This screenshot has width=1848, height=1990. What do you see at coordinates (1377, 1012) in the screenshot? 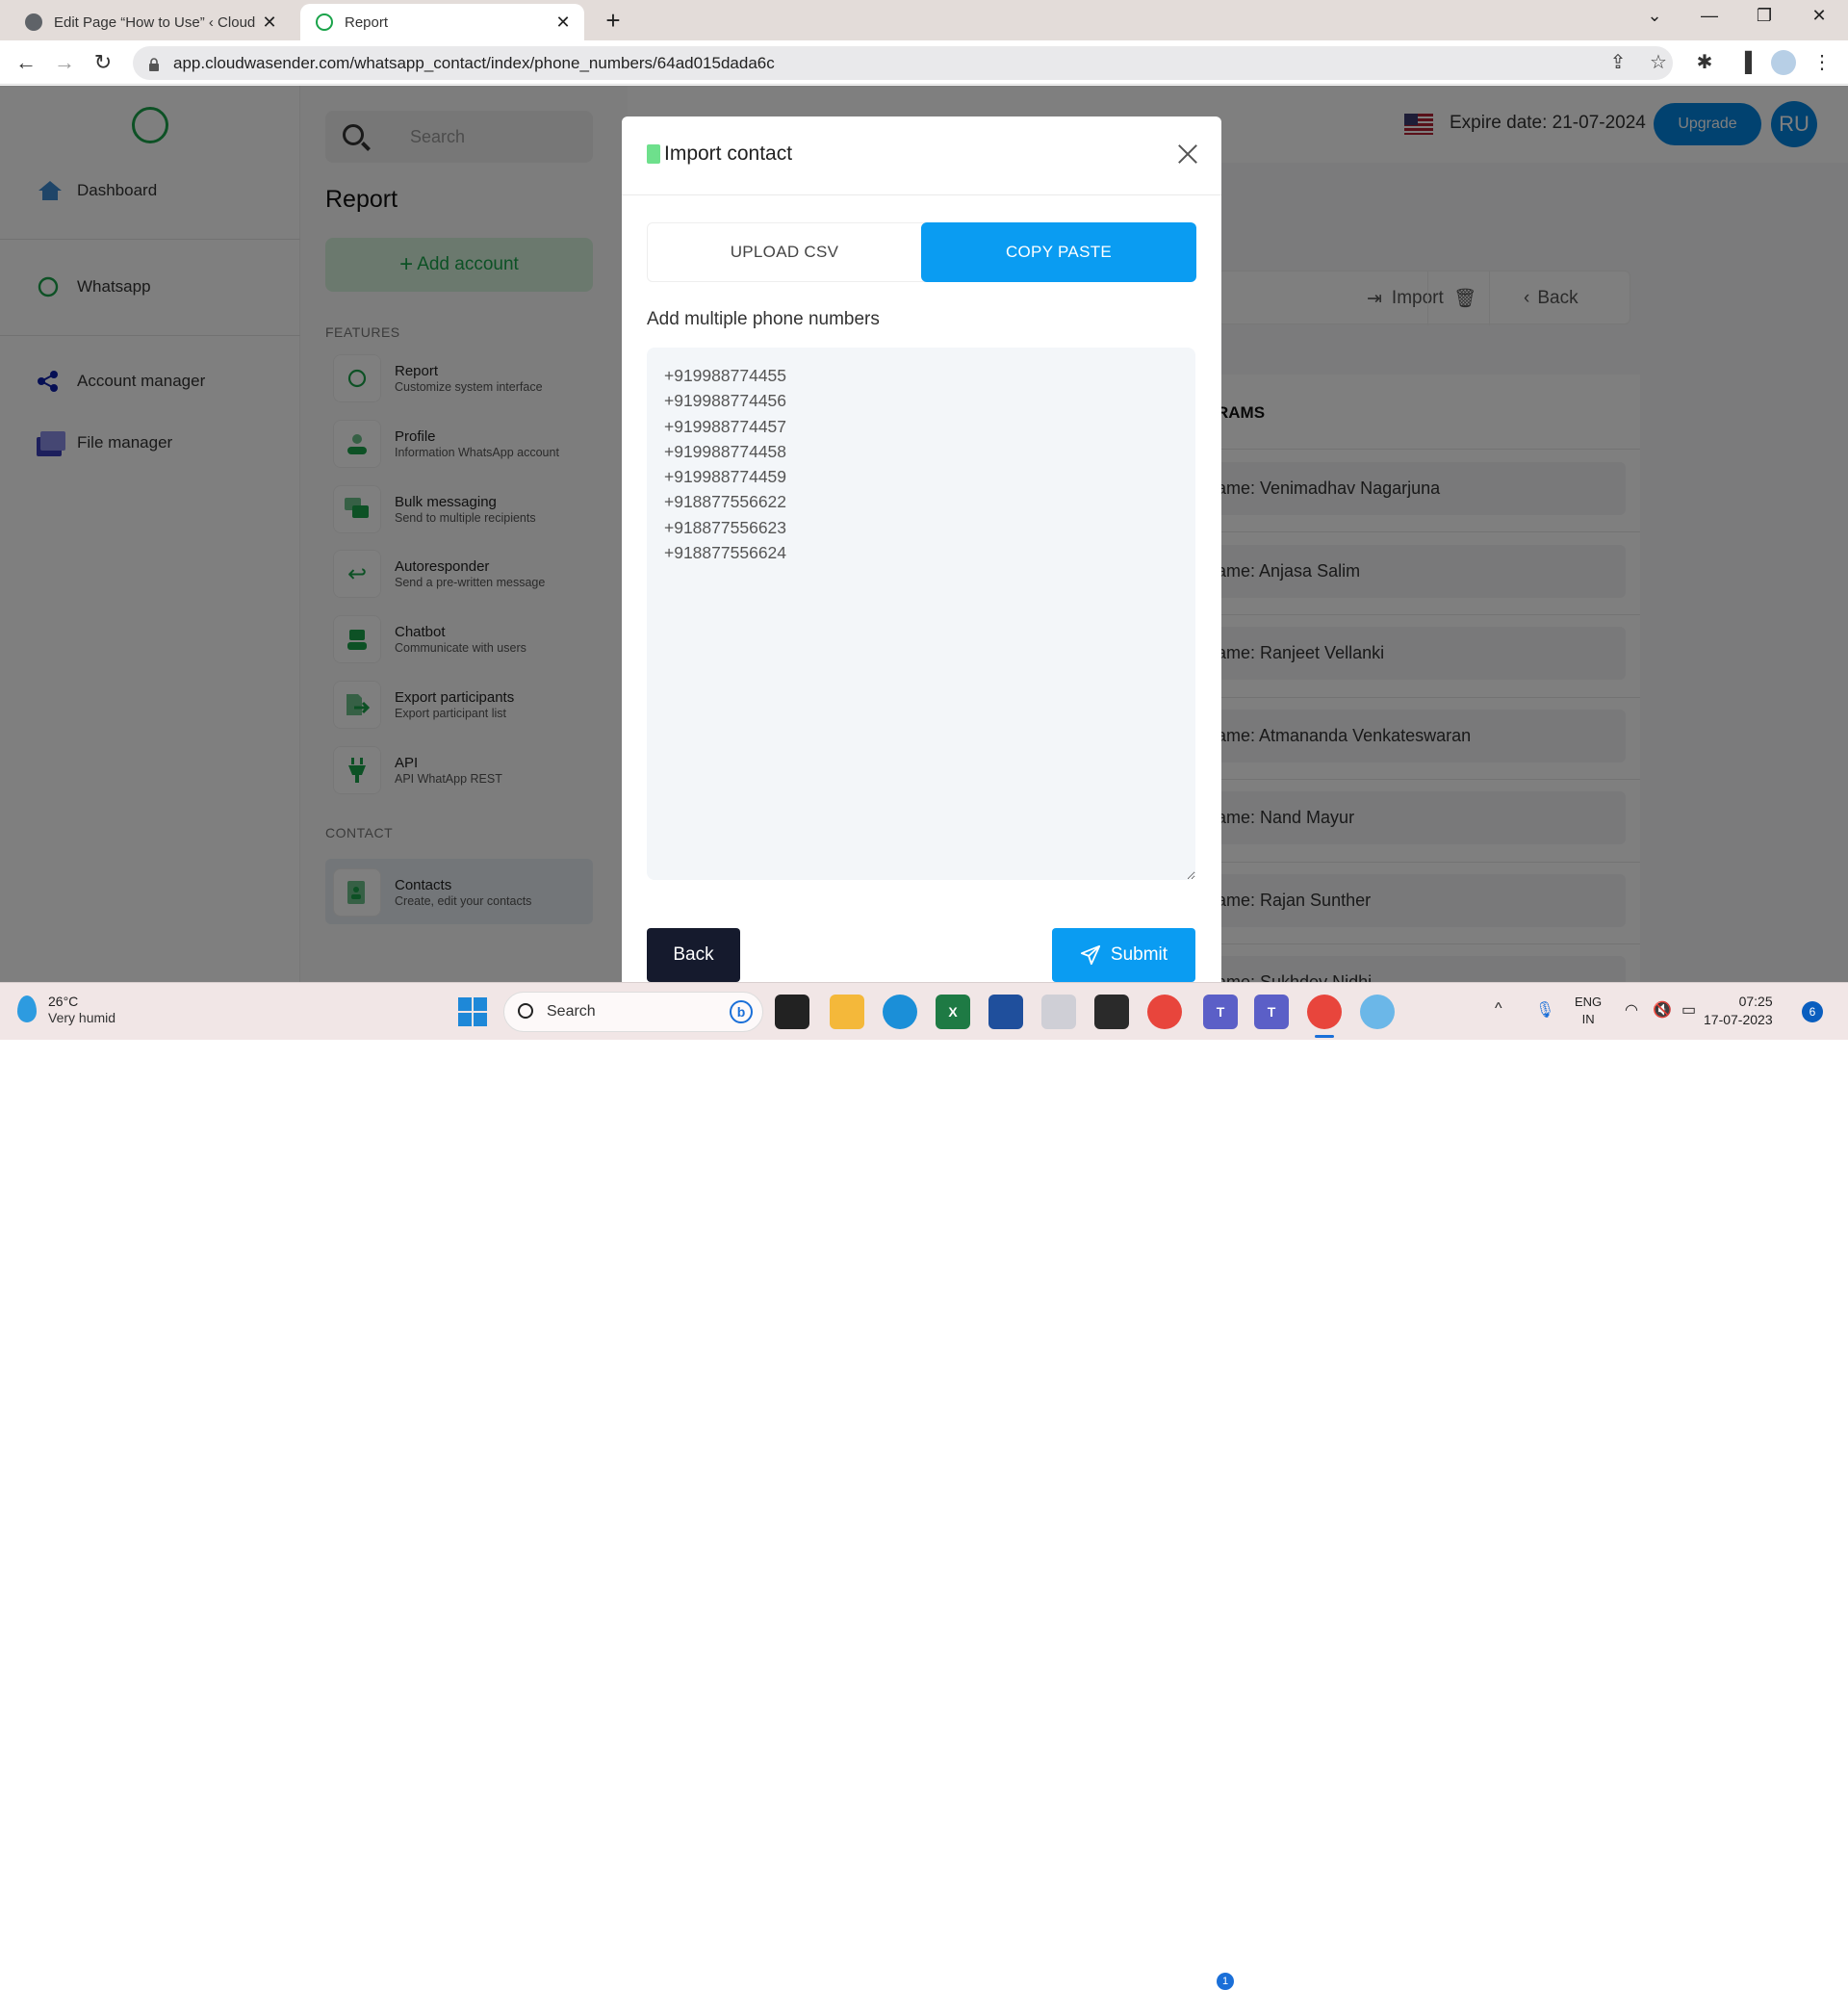
I see `paint-icon` at bounding box center [1377, 1012].